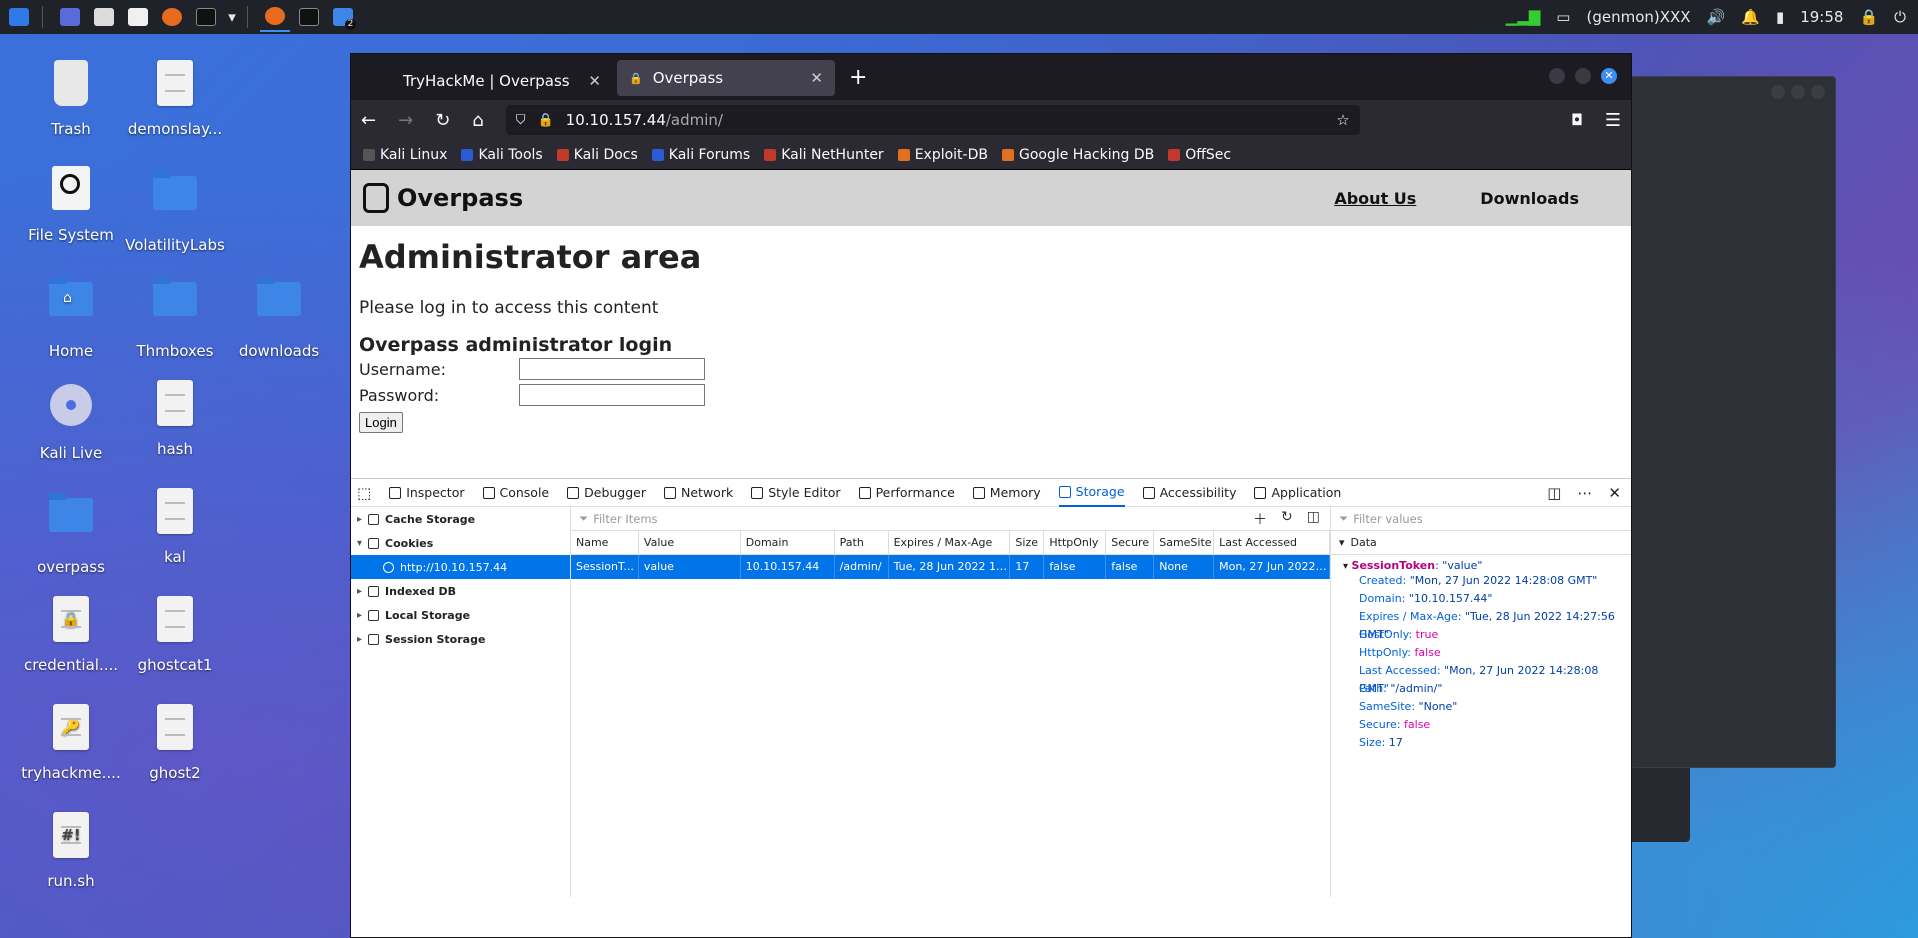 The image size is (1918, 938). Describe the element at coordinates (1375, 198) in the screenshot. I see `nav-about-us: About Us` at that location.